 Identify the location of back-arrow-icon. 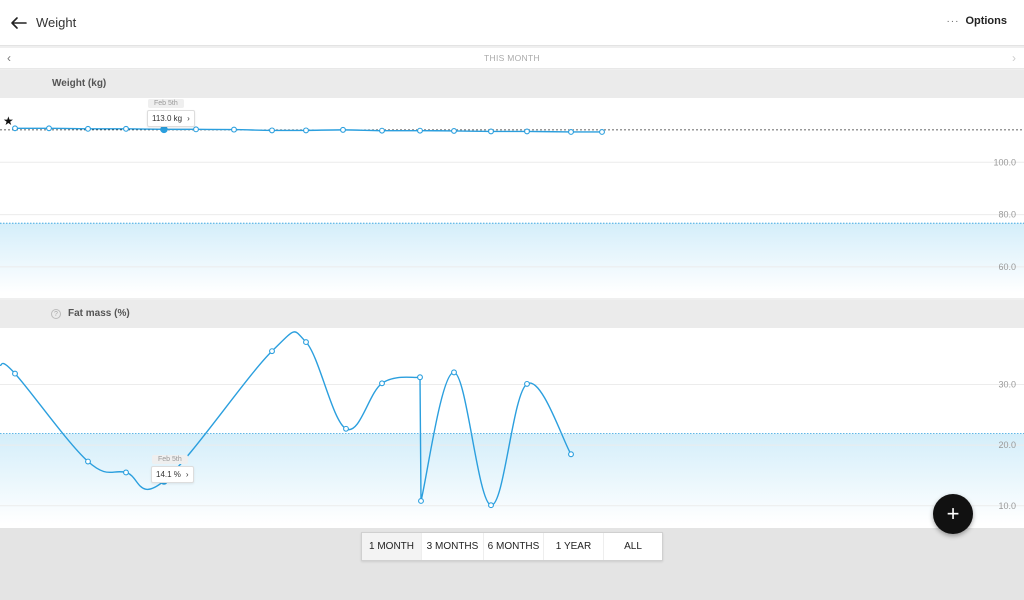
(19, 23).